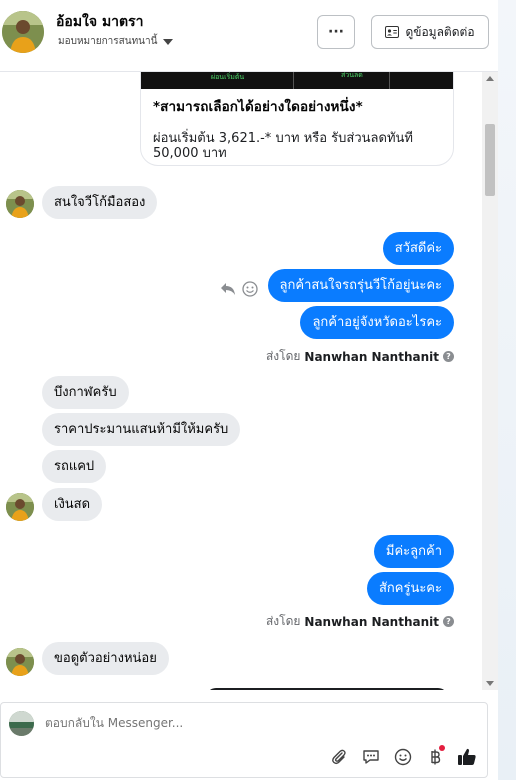 The height and width of the screenshot is (780, 516). What do you see at coordinates (418, 248) in the screenshot?
I see `outgoing-message: สวัสดีค่ะ` at bounding box center [418, 248].